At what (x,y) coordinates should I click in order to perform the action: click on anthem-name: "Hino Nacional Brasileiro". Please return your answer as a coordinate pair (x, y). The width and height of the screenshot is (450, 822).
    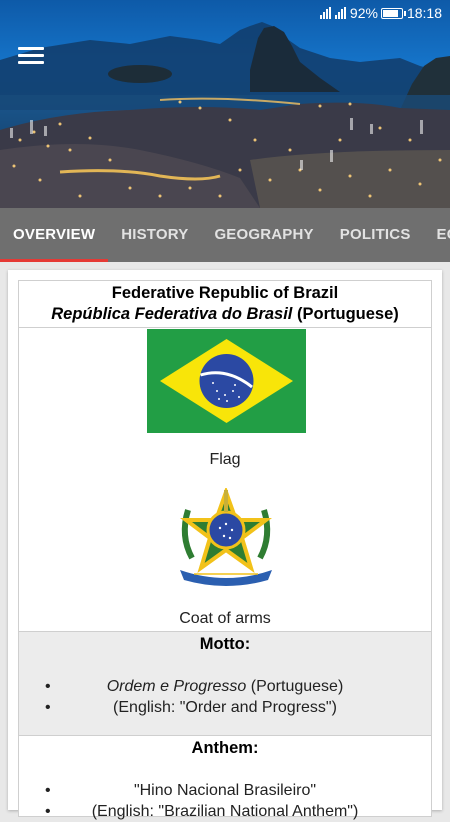
    Looking at the image, I should click on (225, 790).